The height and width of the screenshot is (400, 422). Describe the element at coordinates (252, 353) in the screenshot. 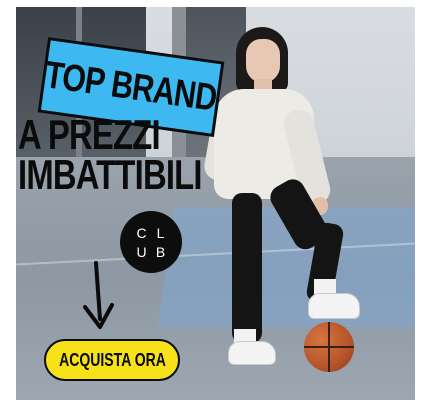

I see `model-left-sneaker` at that location.